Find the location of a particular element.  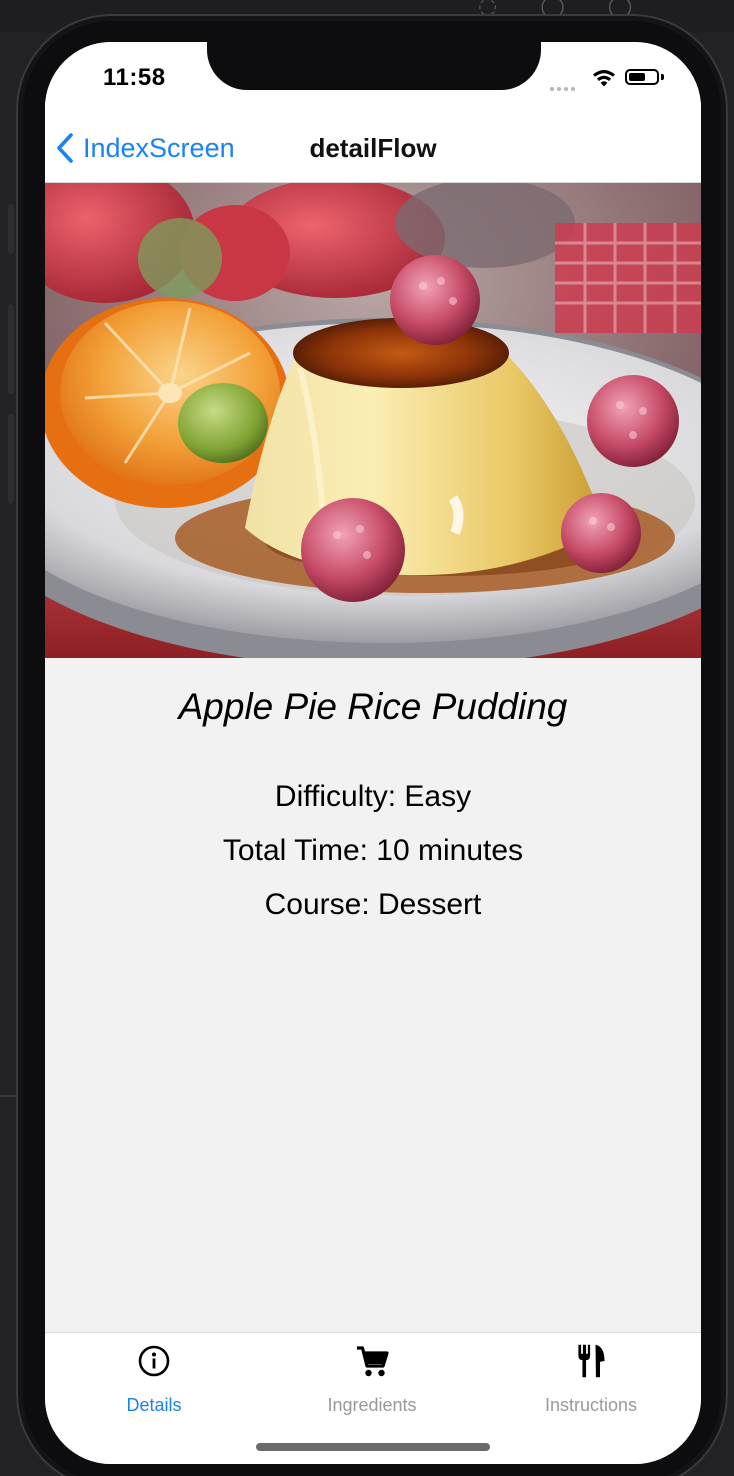

volume-down-button is located at coordinates (11, 459).